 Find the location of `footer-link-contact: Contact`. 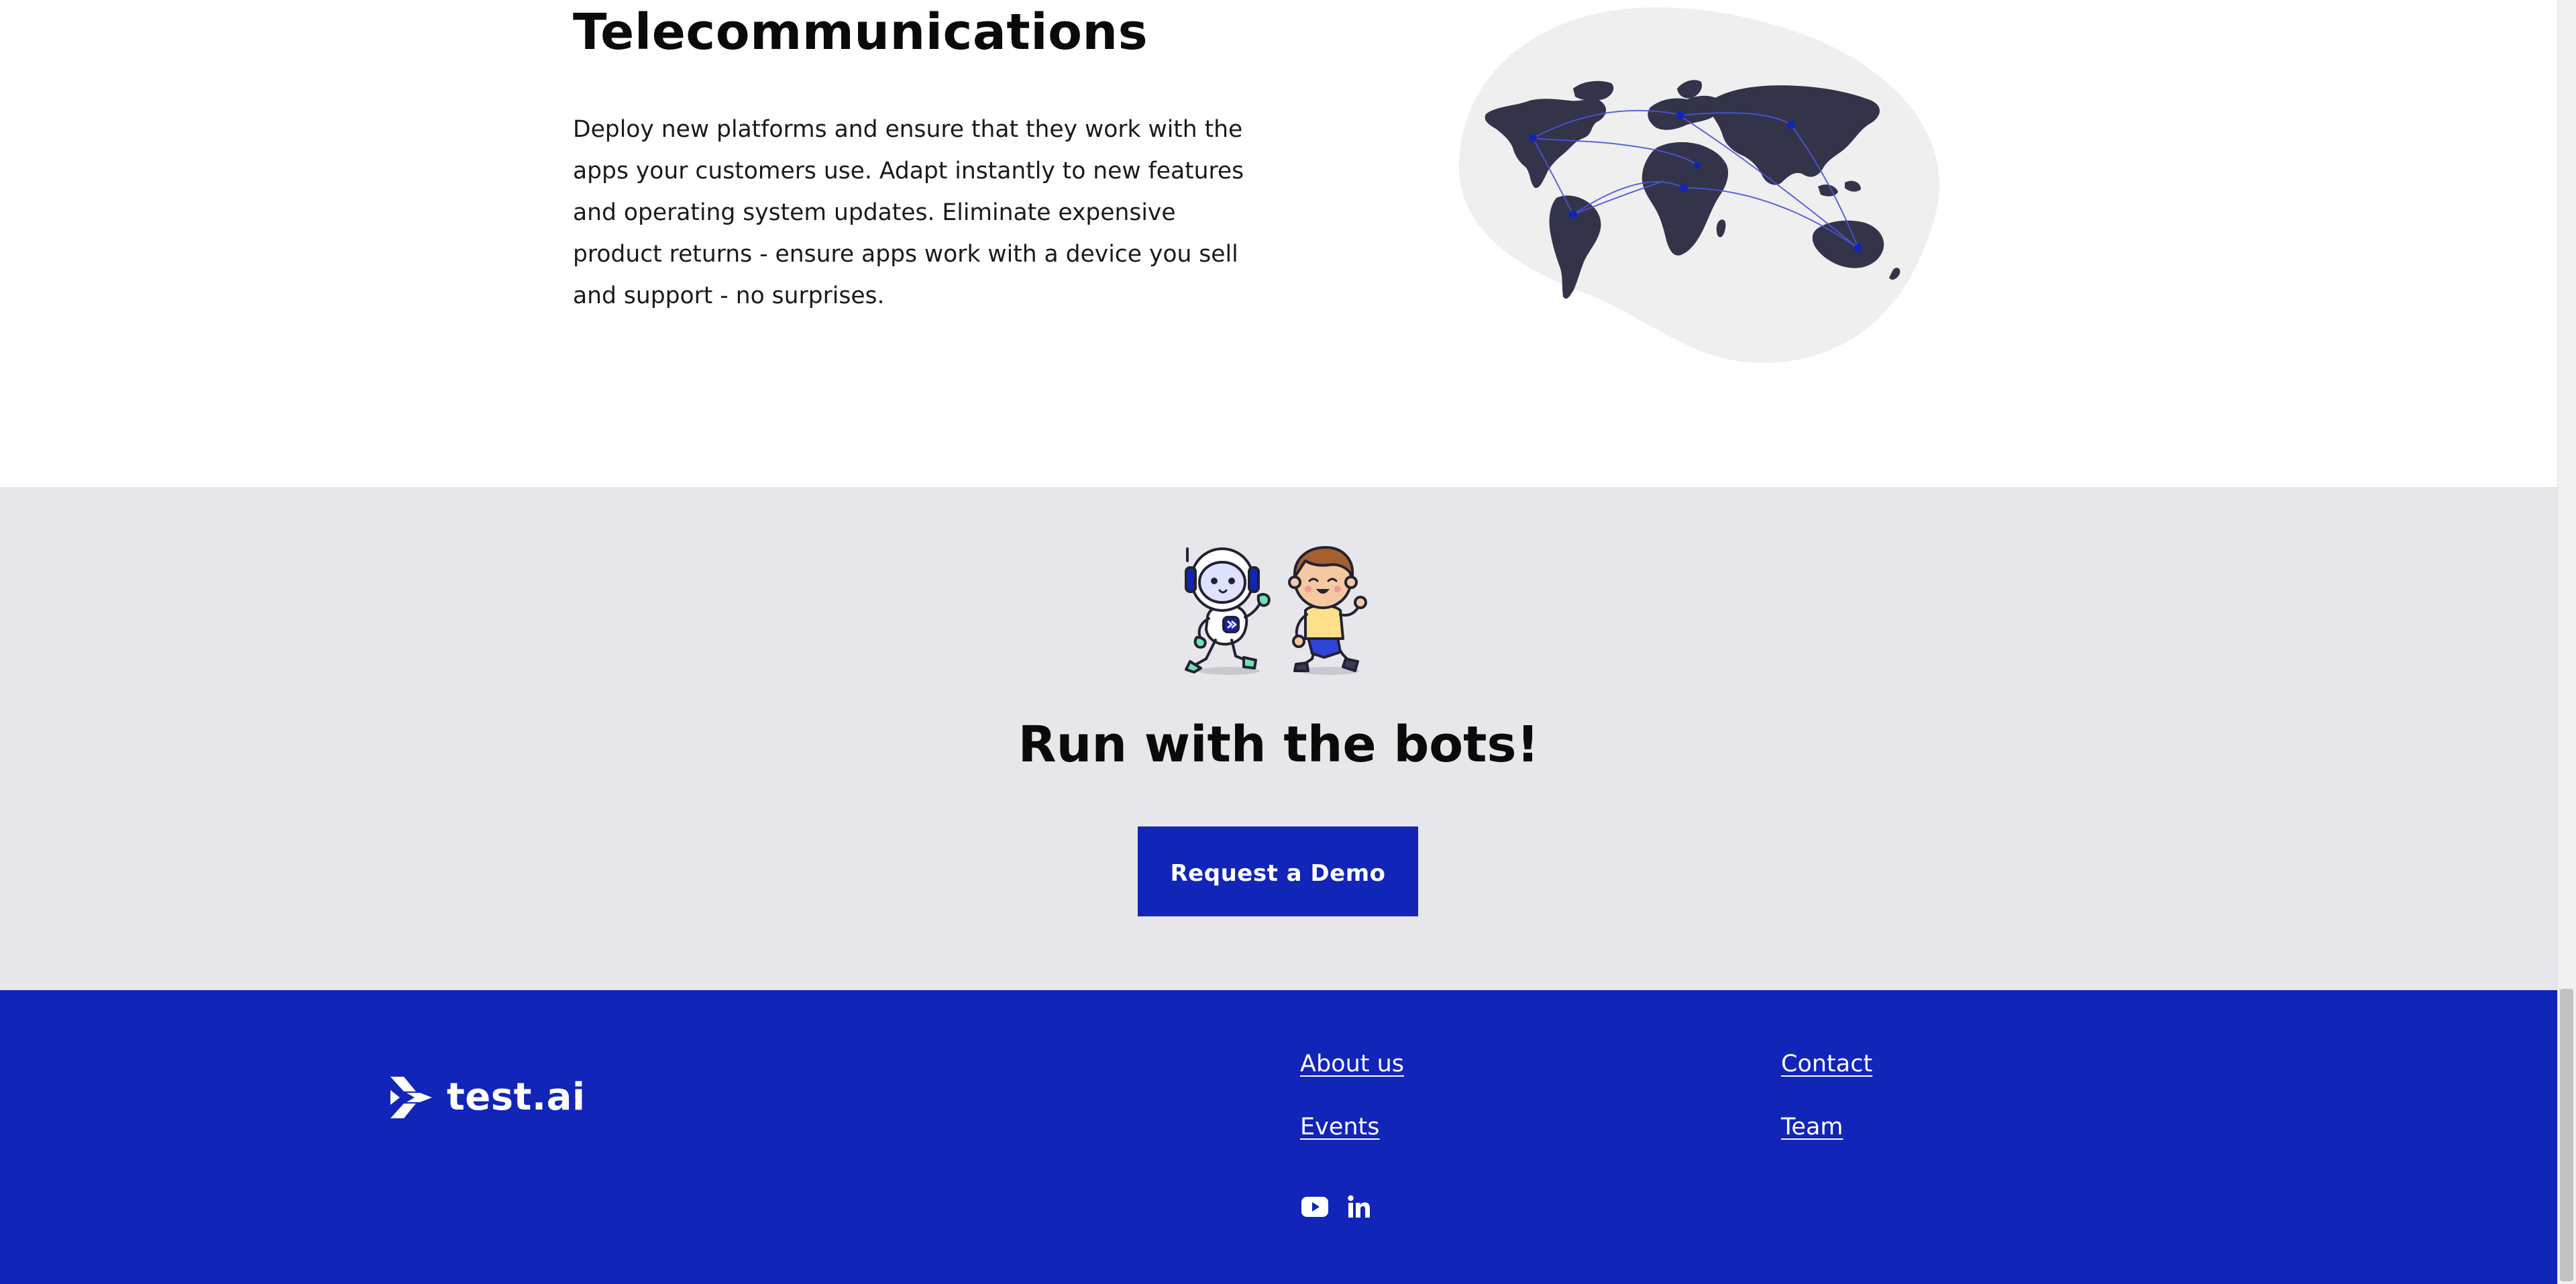

footer-link-contact: Contact is located at coordinates (1826, 1064).